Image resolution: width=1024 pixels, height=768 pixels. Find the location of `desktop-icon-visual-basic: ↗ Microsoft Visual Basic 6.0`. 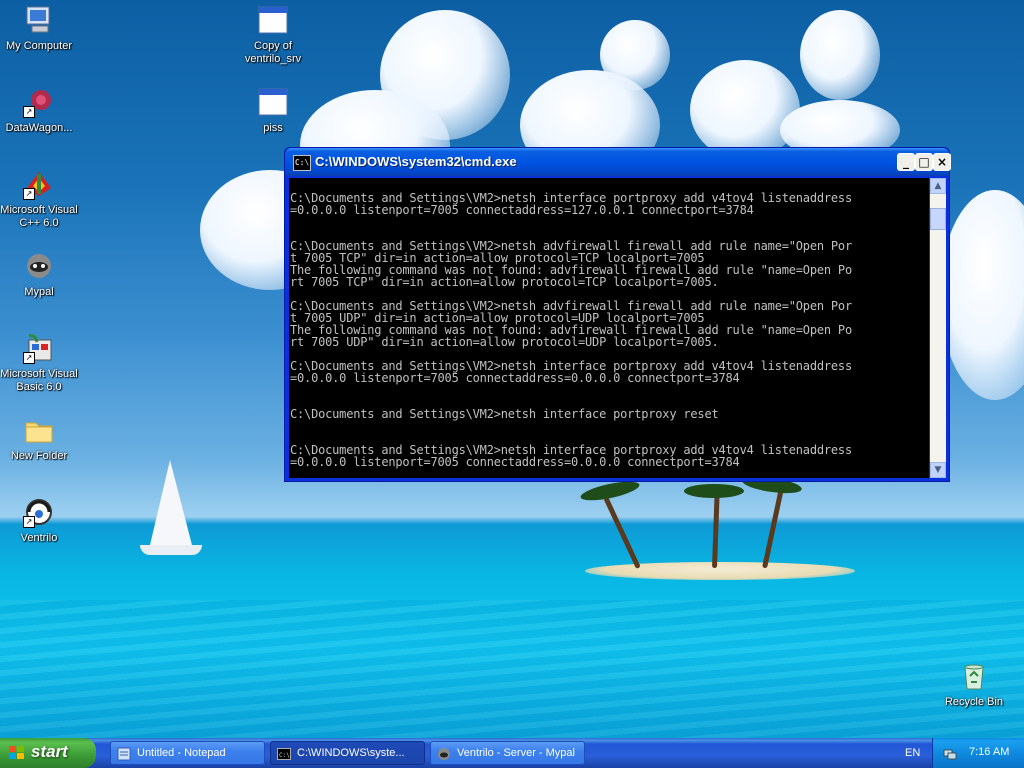

desktop-icon-visual-basic: ↗ Microsoft Visual Basic 6.0 is located at coordinates (39, 363).